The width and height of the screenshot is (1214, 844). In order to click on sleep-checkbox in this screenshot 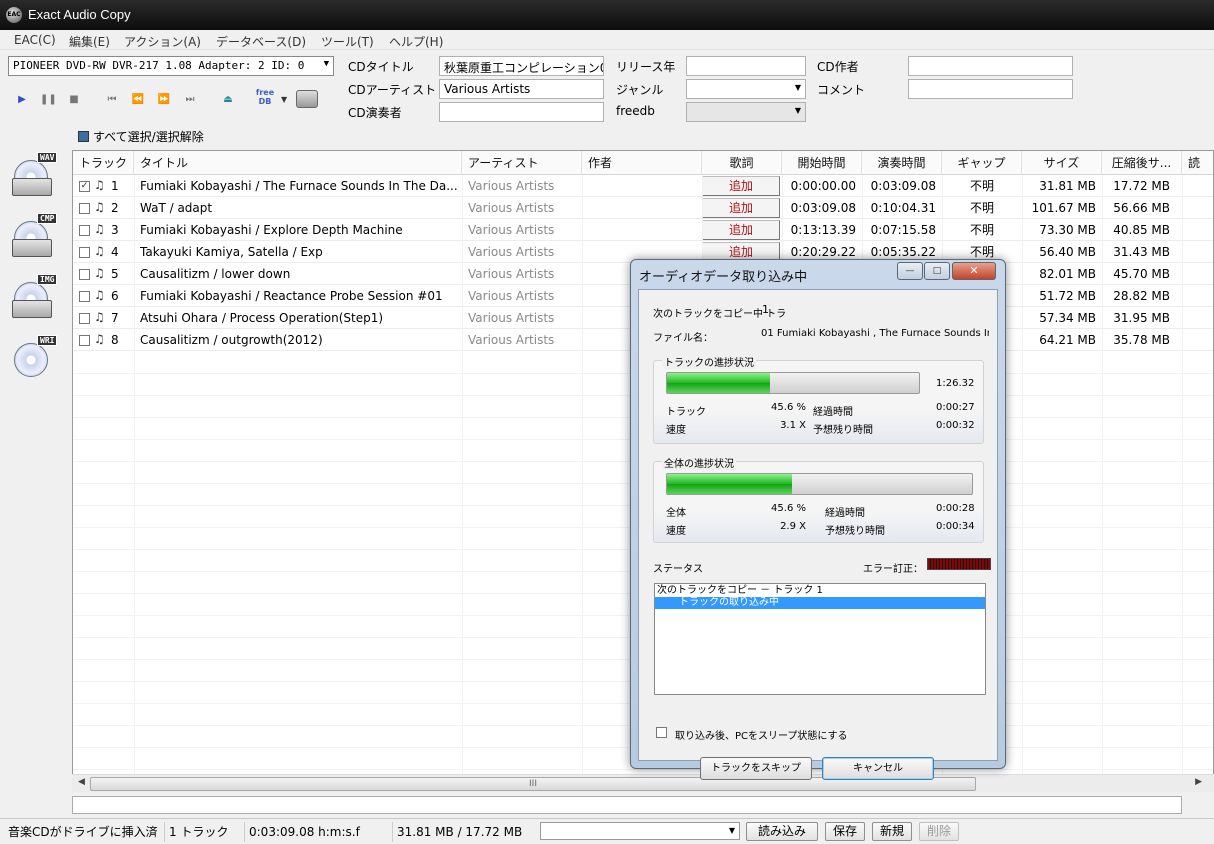, I will do `click(661, 732)`.